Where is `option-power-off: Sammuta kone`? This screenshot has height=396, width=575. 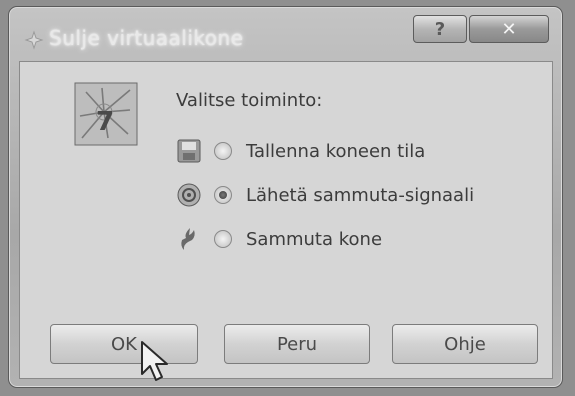 option-power-off: Sammuta kone is located at coordinates (279, 239).